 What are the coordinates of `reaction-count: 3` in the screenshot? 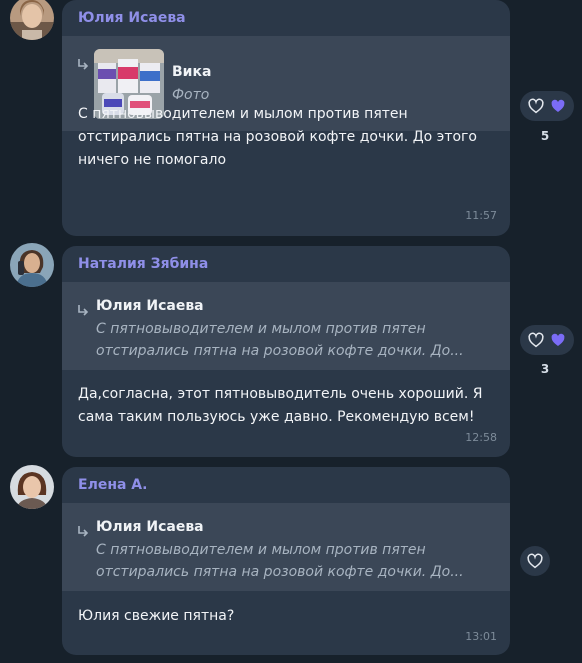 It's located at (545, 369).